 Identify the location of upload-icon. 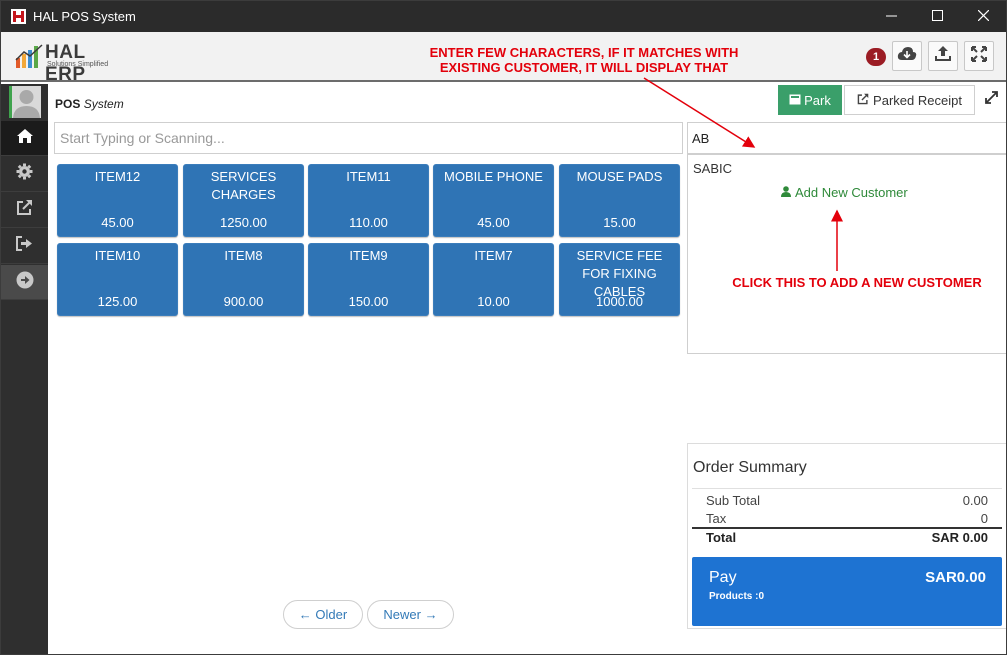
(943, 56).